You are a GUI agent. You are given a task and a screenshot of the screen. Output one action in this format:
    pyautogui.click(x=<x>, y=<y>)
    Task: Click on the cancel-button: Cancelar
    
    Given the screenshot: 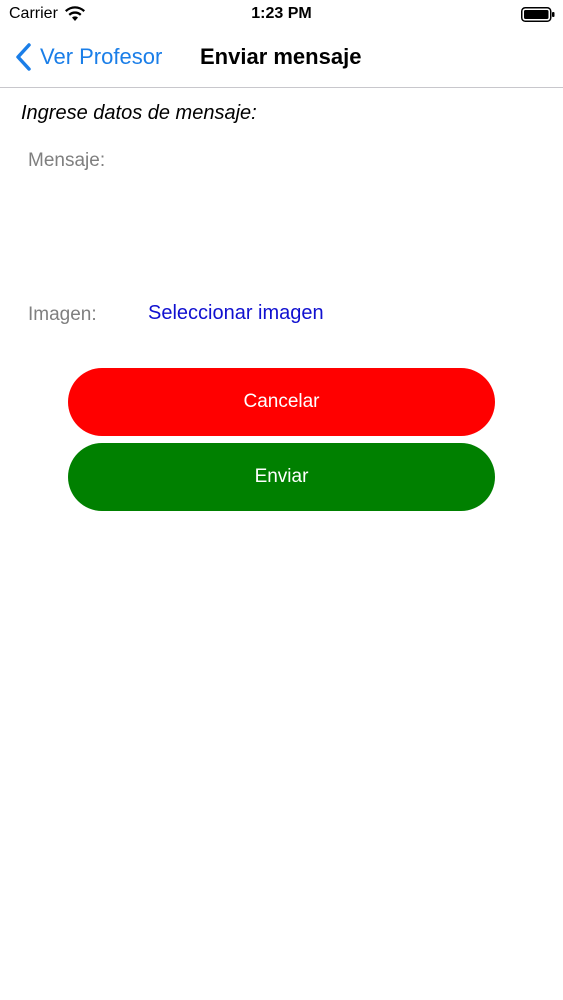 What is the action you would take?
    pyautogui.click(x=281, y=402)
    